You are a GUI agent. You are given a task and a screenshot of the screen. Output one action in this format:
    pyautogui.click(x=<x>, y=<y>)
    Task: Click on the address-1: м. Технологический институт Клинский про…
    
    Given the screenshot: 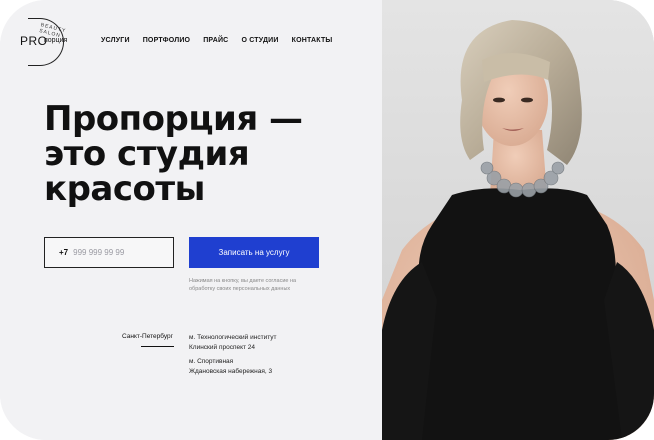 What is the action you would take?
    pyautogui.click(x=232, y=343)
    